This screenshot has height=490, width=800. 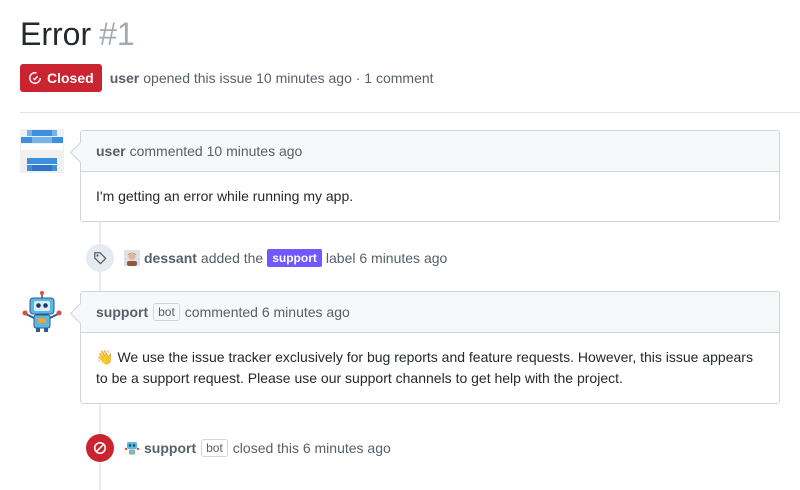 What do you see at coordinates (267, 312) in the screenshot?
I see `comment-meta: commented 6 minutes ago` at bounding box center [267, 312].